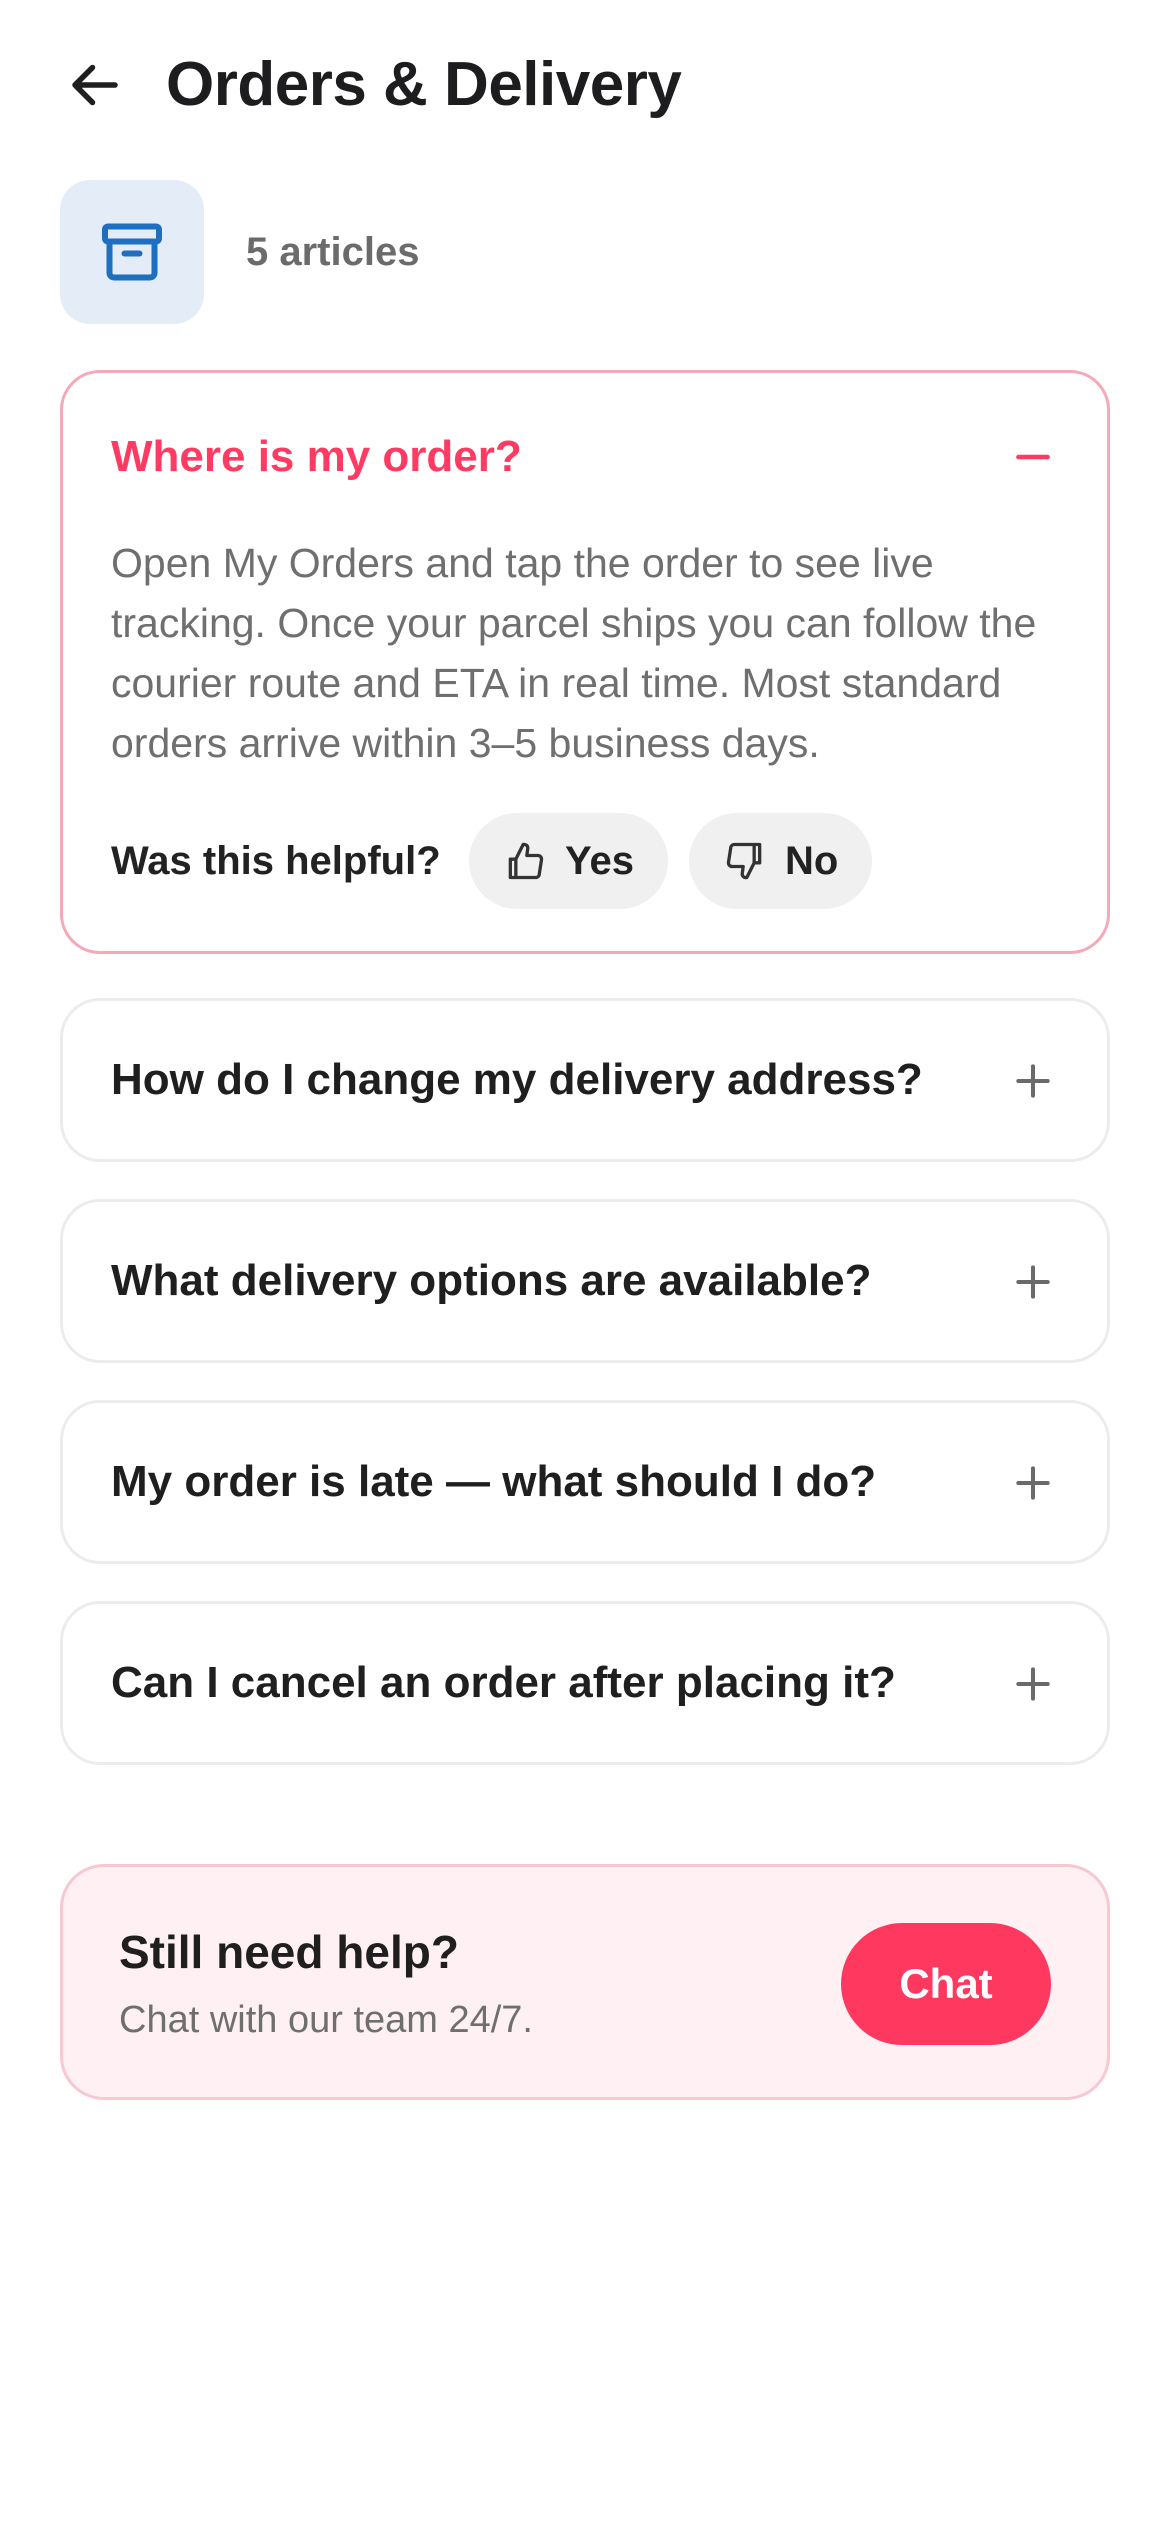  I want to click on article-count: 5 articles, so click(333, 252).